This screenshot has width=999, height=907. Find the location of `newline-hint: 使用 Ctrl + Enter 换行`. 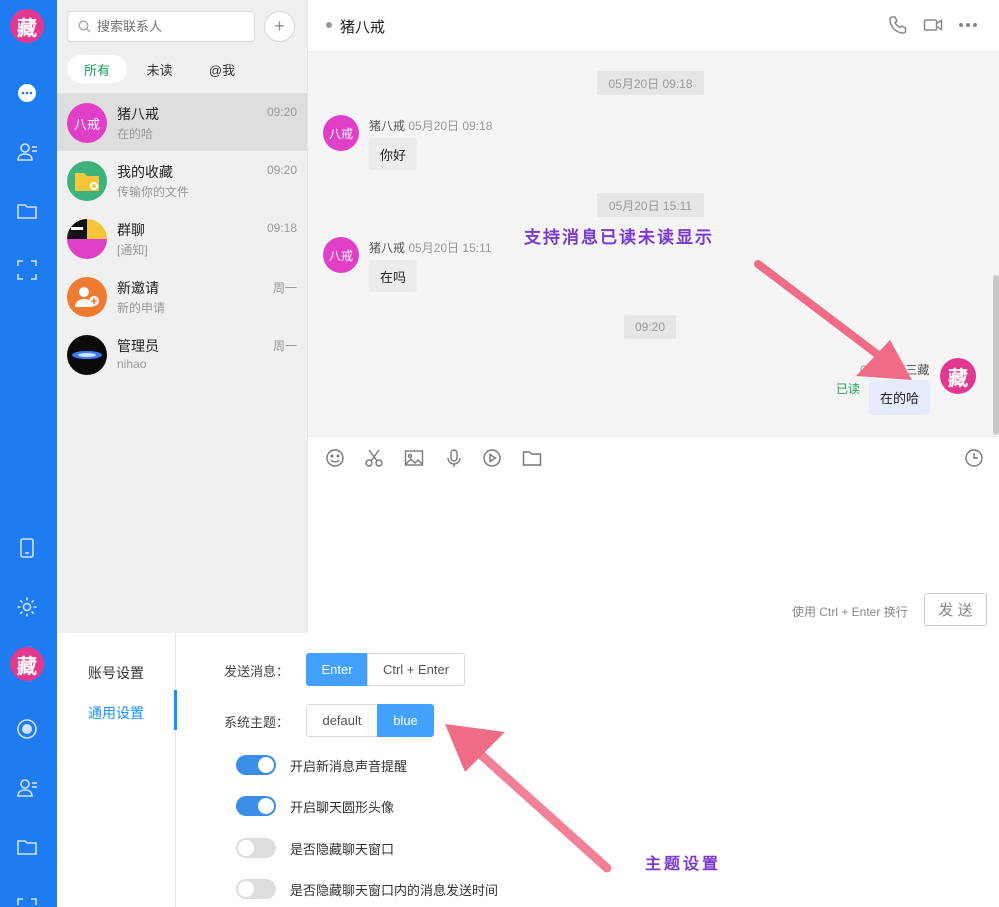

newline-hint: 使用 Ctrl + Enter 换行 is located at coordinates (850, 612).